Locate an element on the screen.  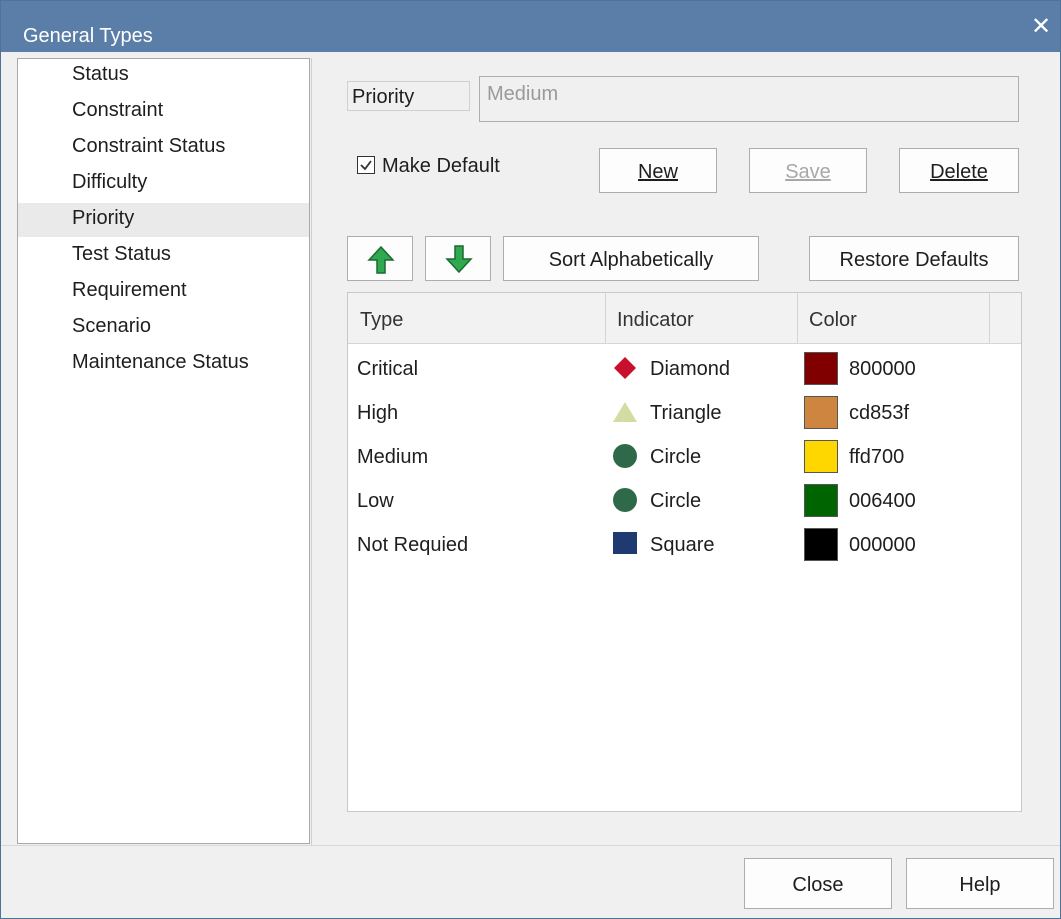
restore-defaults-label: Restore Defaults is located at coordinates (914, 260).